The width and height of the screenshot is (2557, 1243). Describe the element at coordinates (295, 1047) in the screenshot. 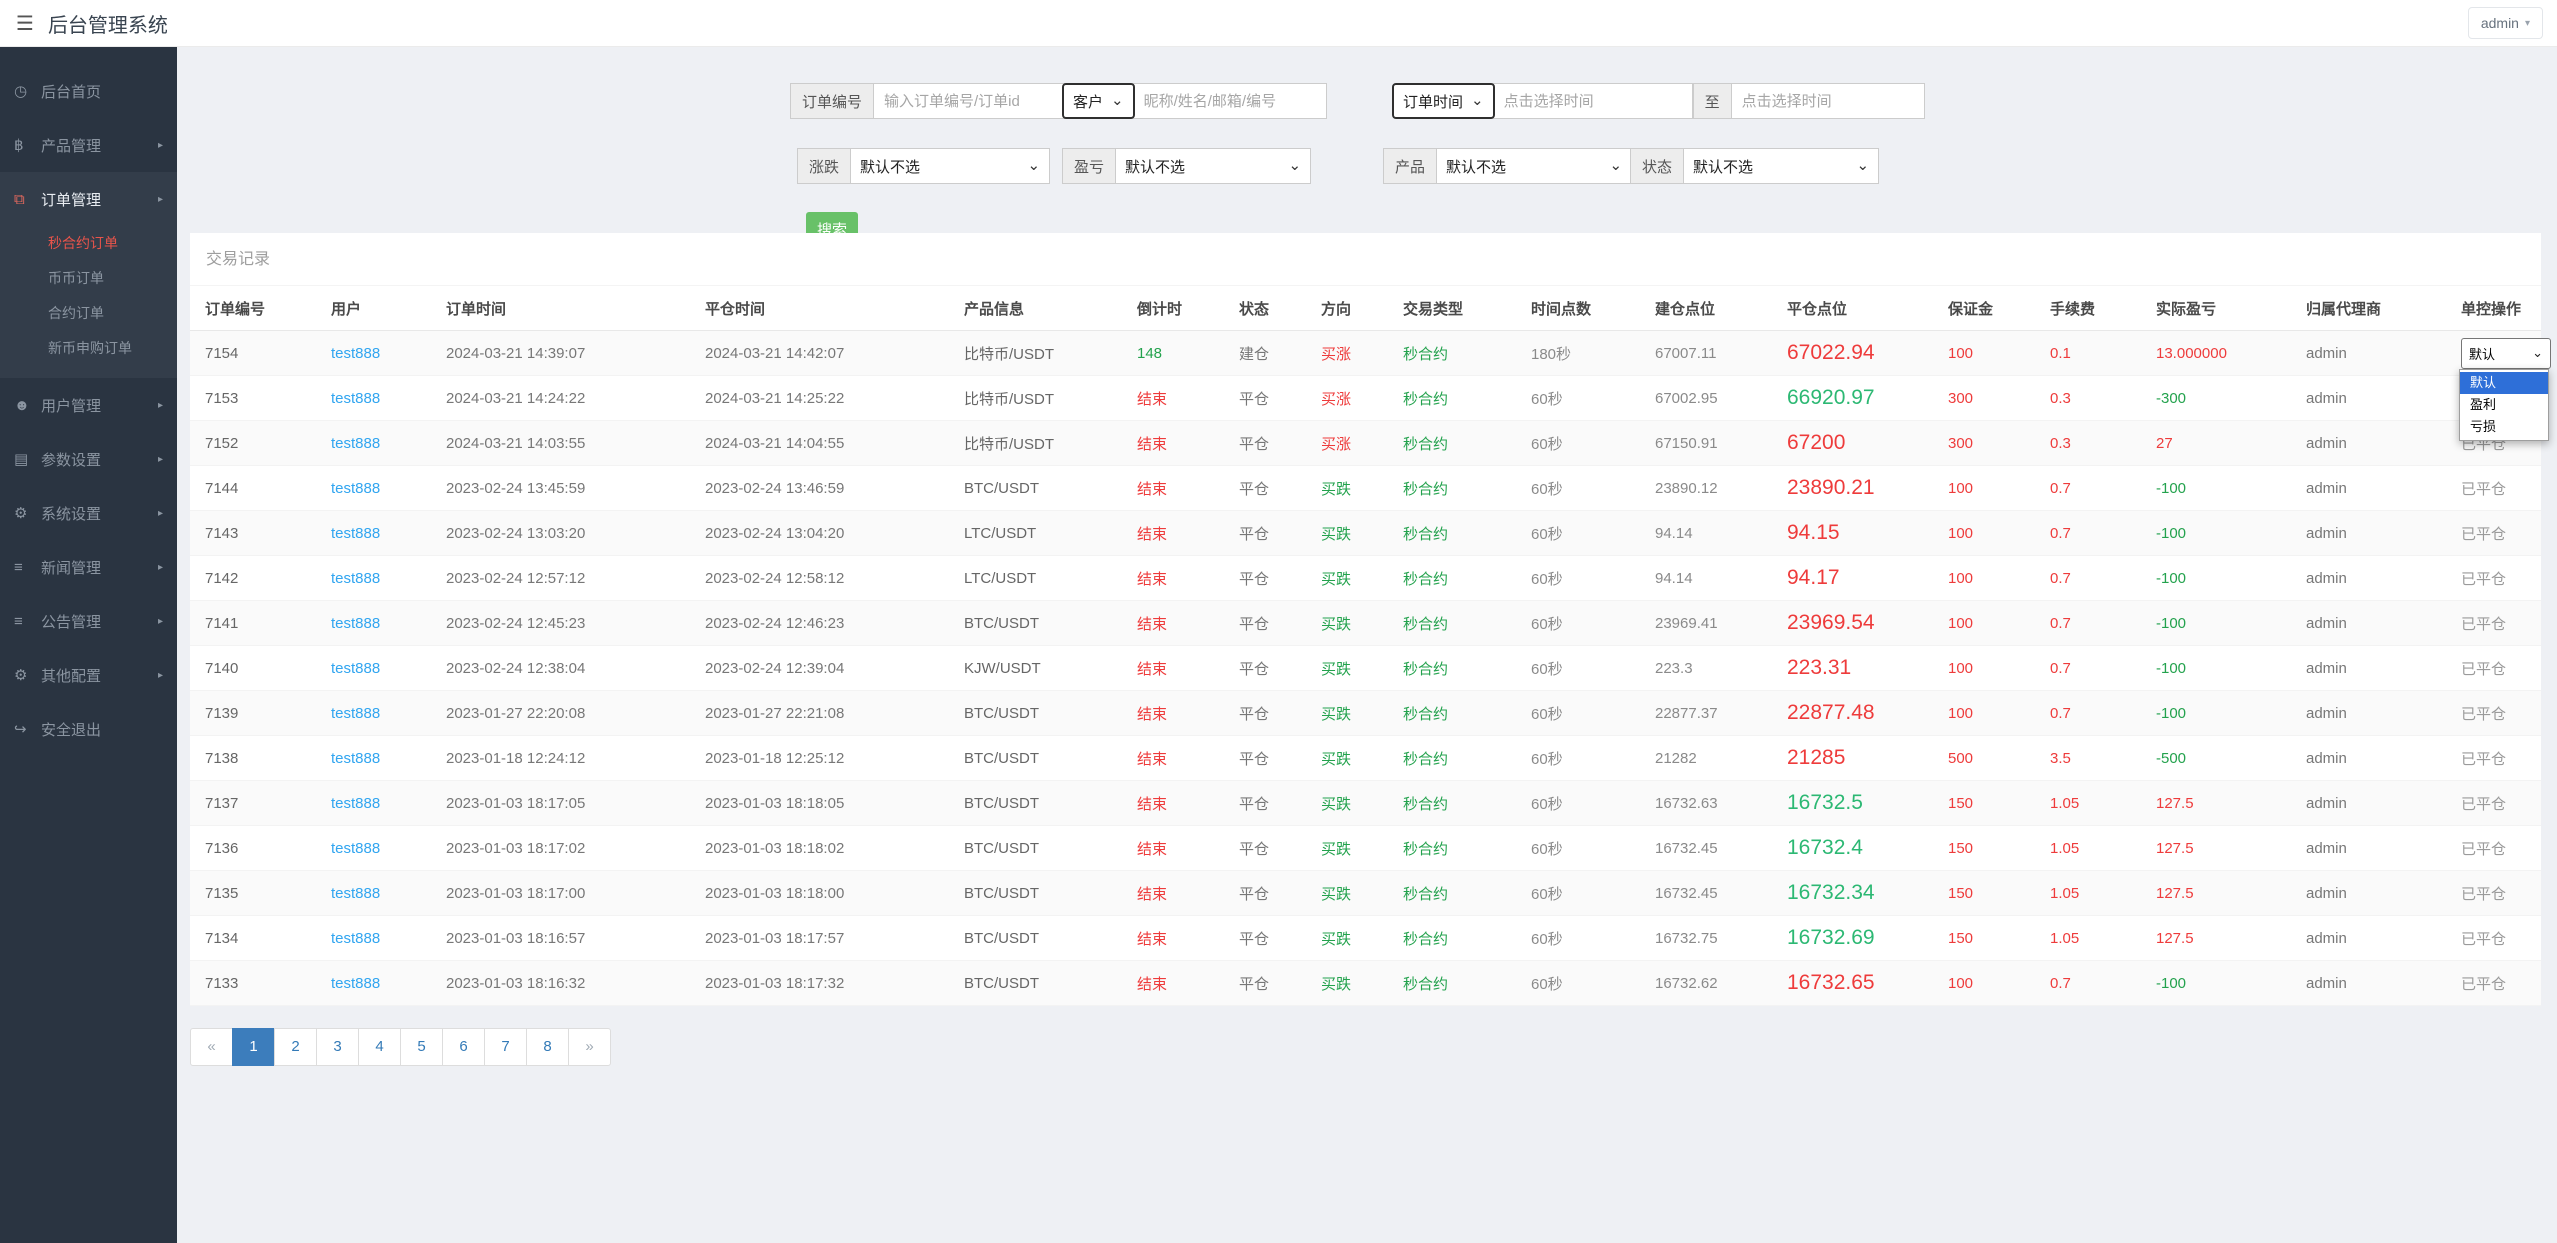

I see `page-2: 2` at that location.